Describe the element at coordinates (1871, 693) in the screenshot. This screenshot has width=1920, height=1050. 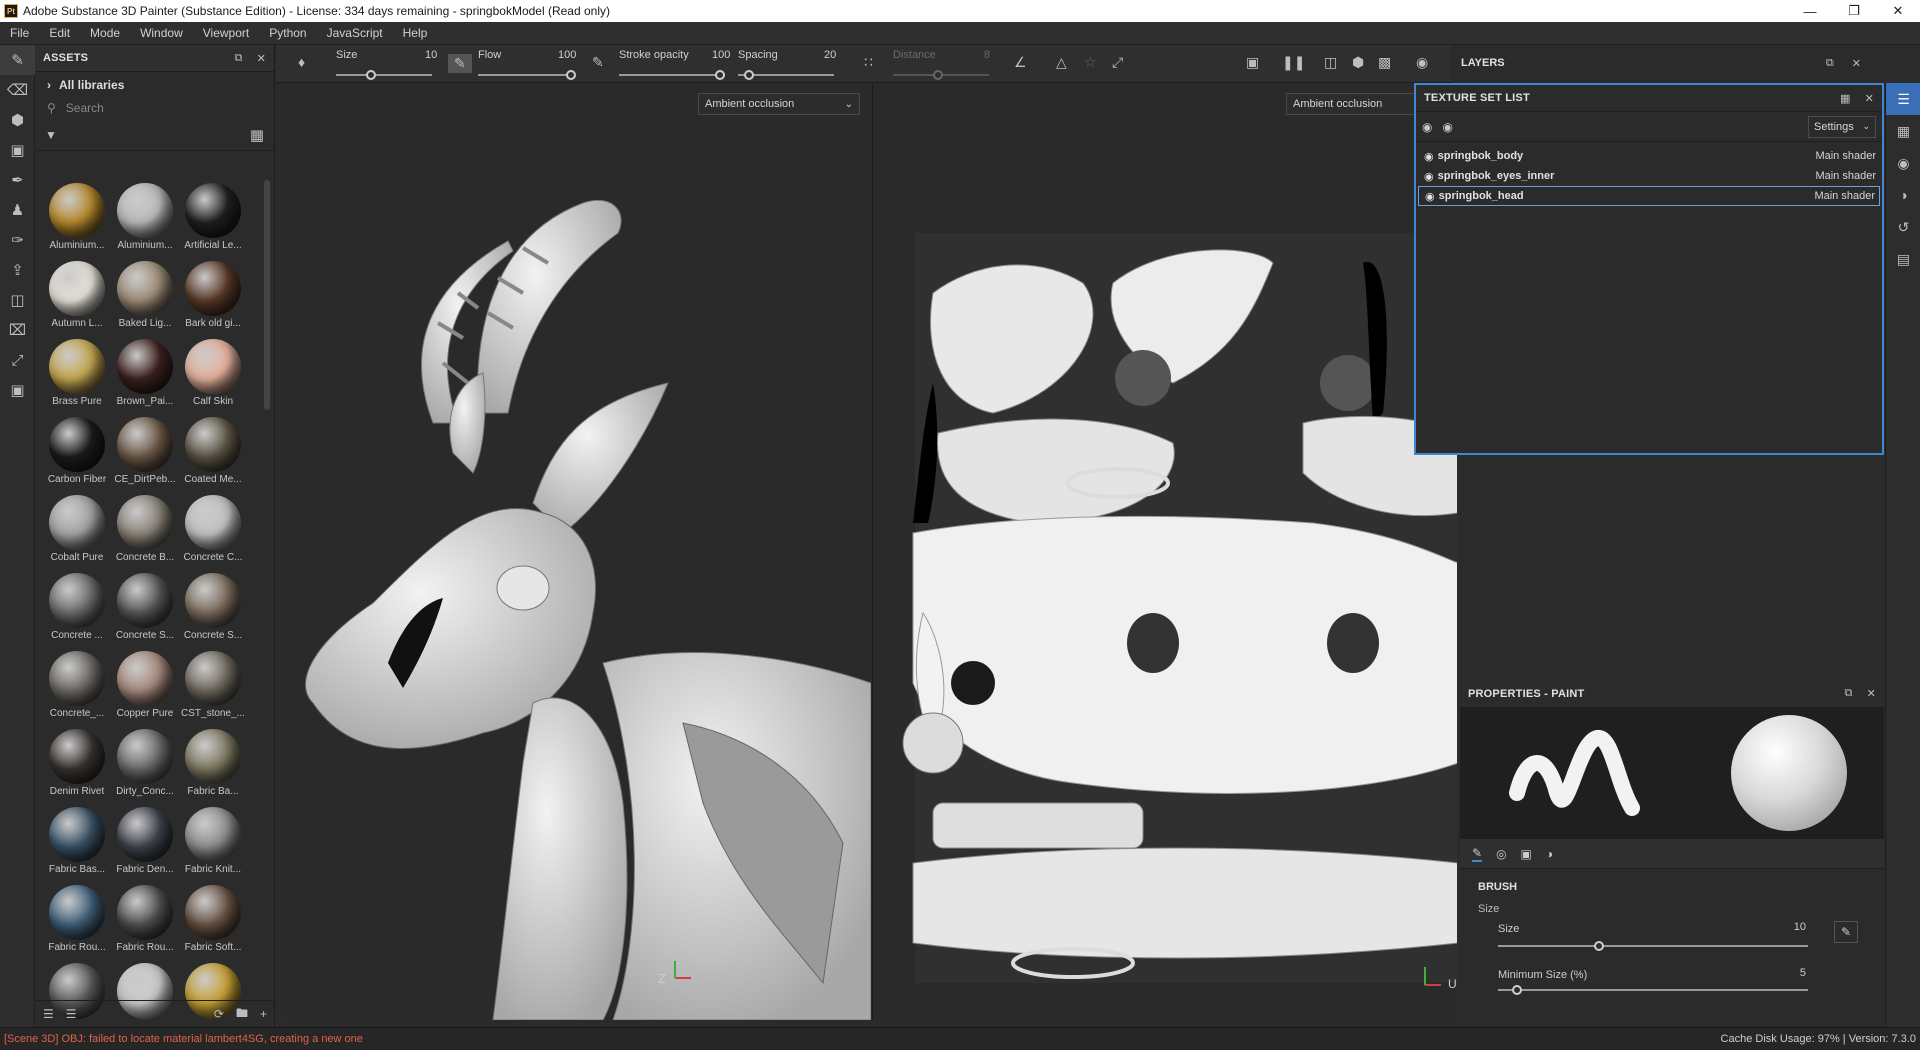
I see `props-close-icon: ✕` at that location.